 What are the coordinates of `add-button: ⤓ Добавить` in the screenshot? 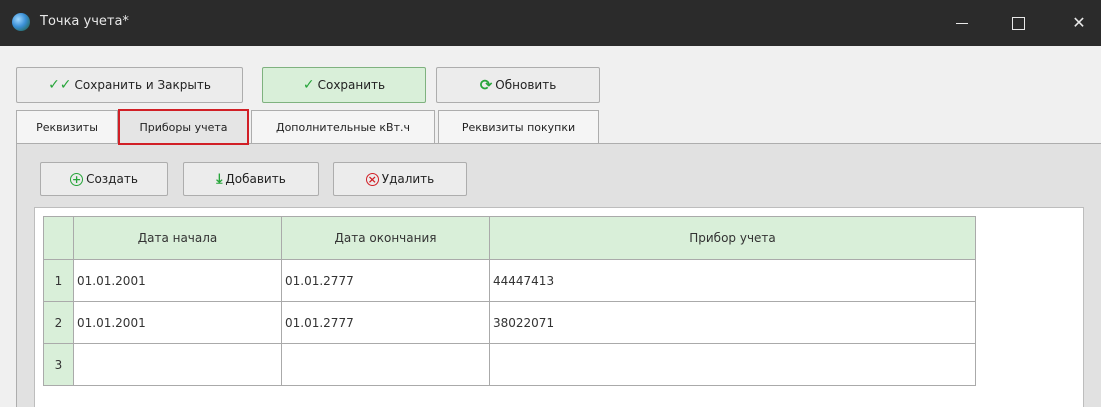 It's located at (251, 179).